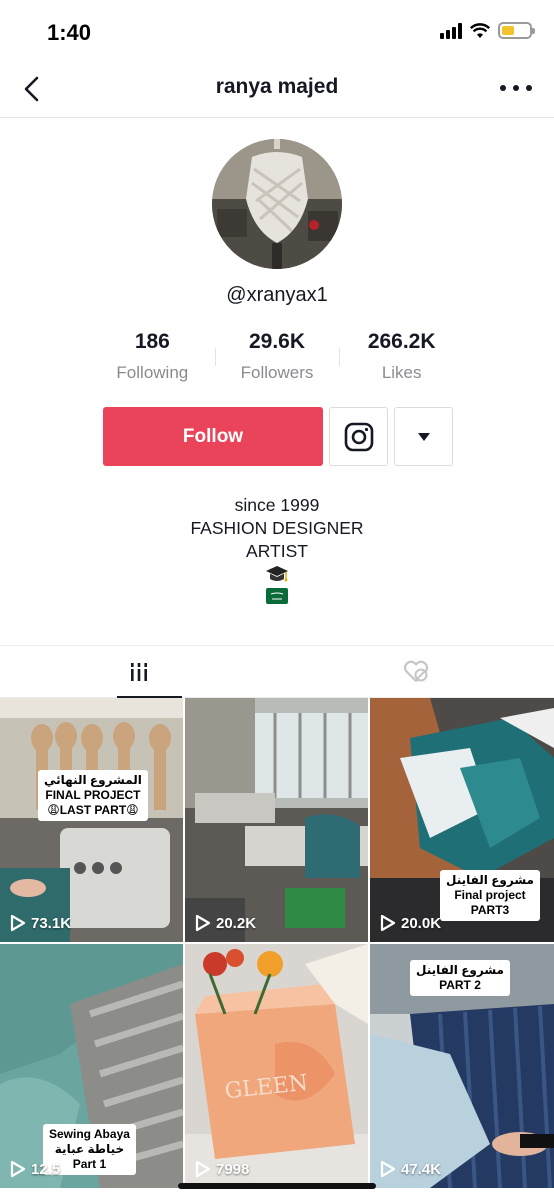  I want to click on likes-count: 266.2K, so click(401, 341).